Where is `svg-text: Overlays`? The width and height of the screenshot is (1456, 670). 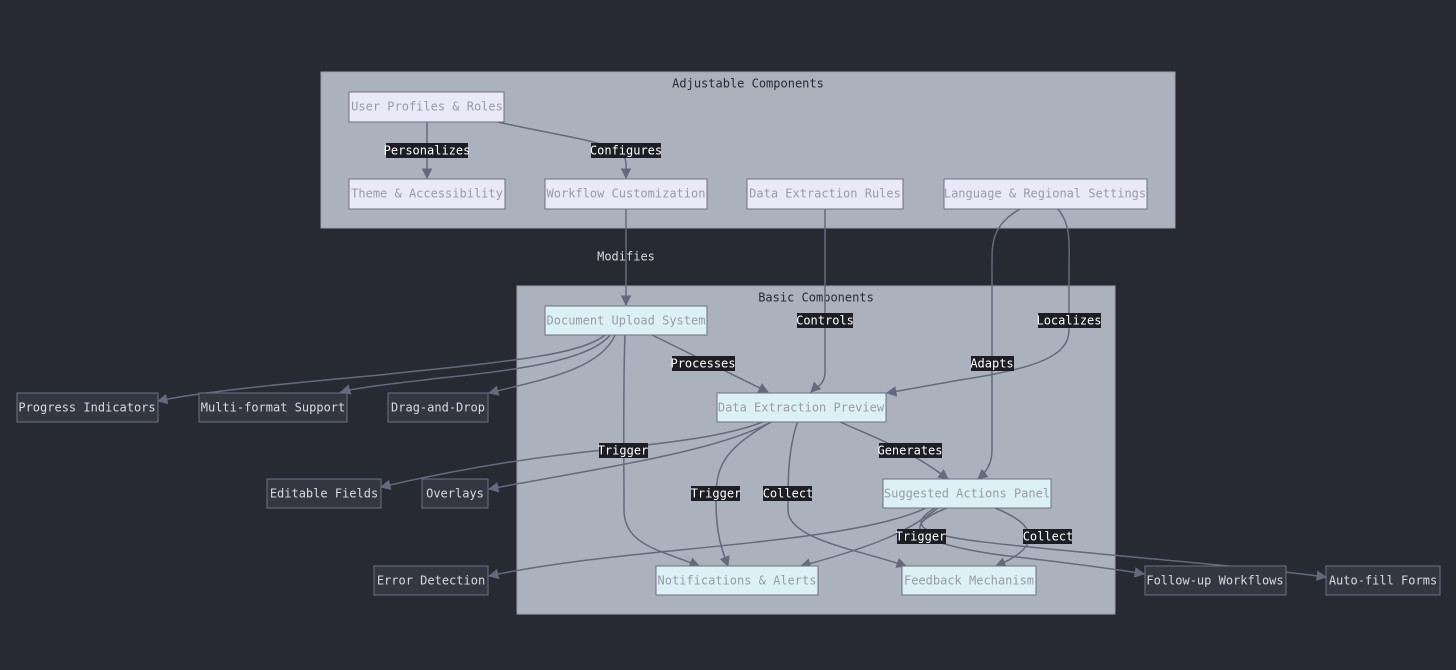 svg-text: Overlays is located at coordinates (455, 494).